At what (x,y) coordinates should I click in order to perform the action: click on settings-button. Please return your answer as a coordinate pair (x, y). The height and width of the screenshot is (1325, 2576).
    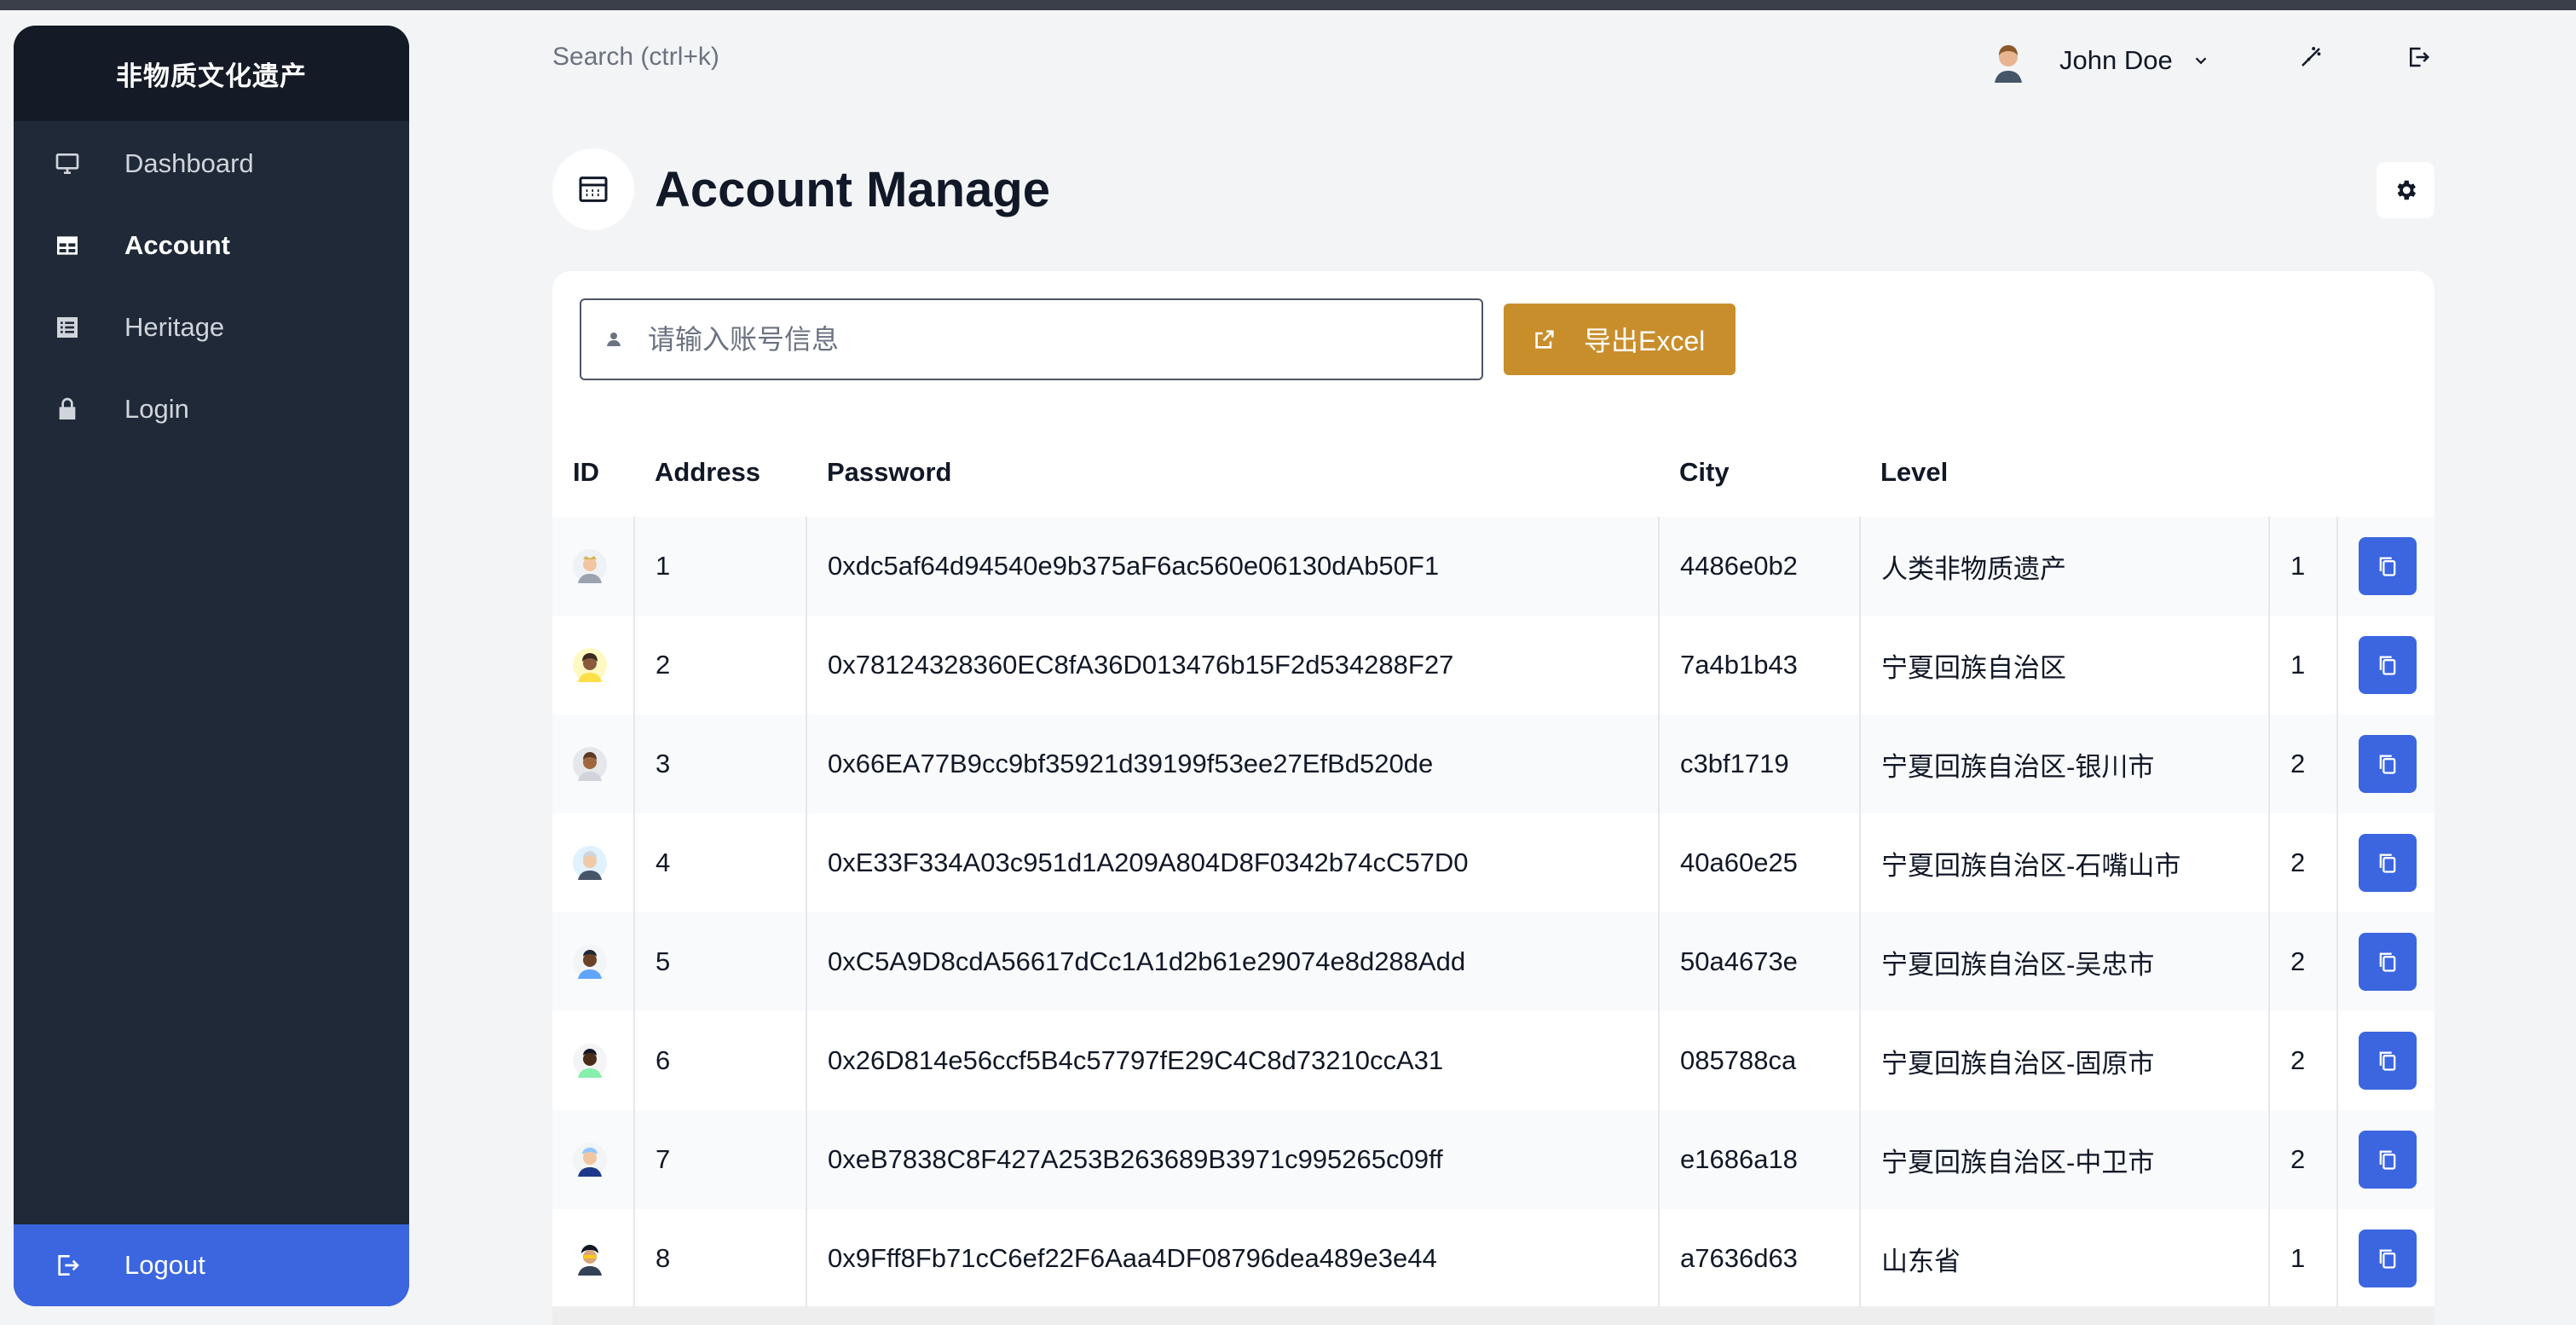
    Looking at the image, I should click on (2405, 190).